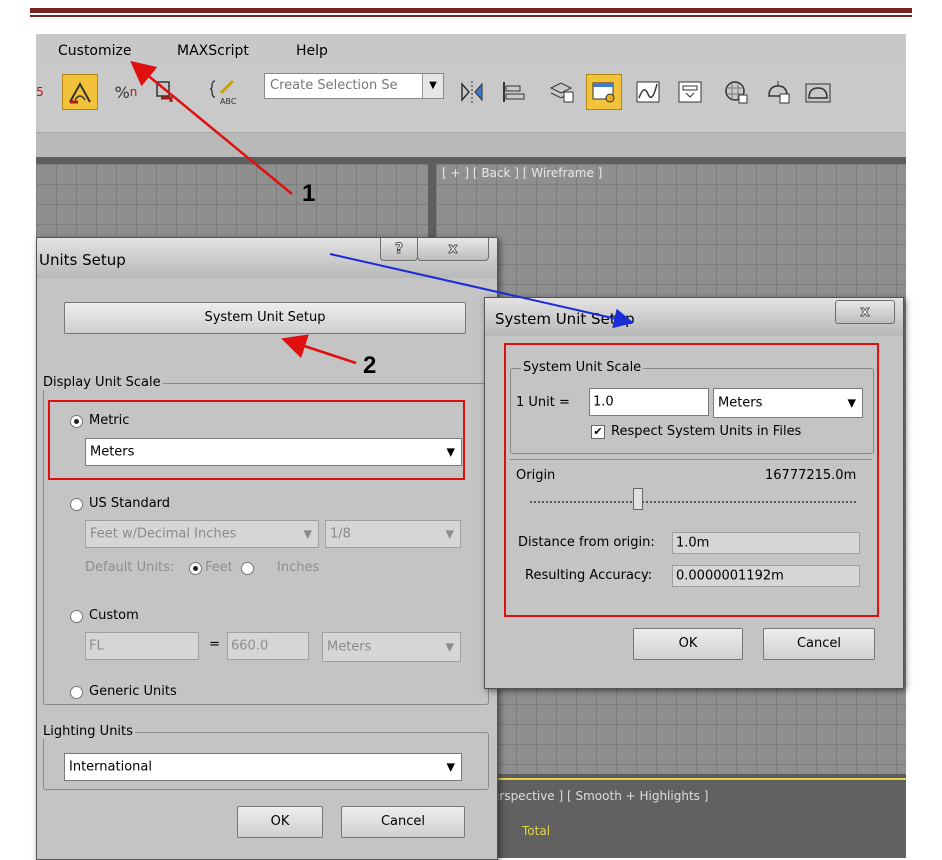 This screenshot has height=860, width=942. I want to click on curve-editor-icon, so click(648, 92).